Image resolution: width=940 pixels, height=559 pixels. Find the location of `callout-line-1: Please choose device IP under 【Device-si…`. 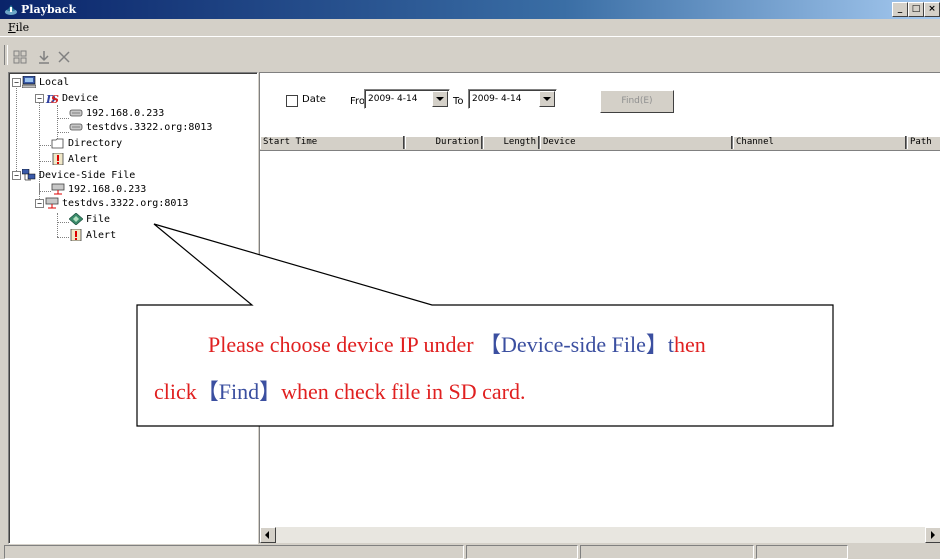

callout-line-1: Please choose device IP under 【Device-si… is located at coordinates (457, 344).